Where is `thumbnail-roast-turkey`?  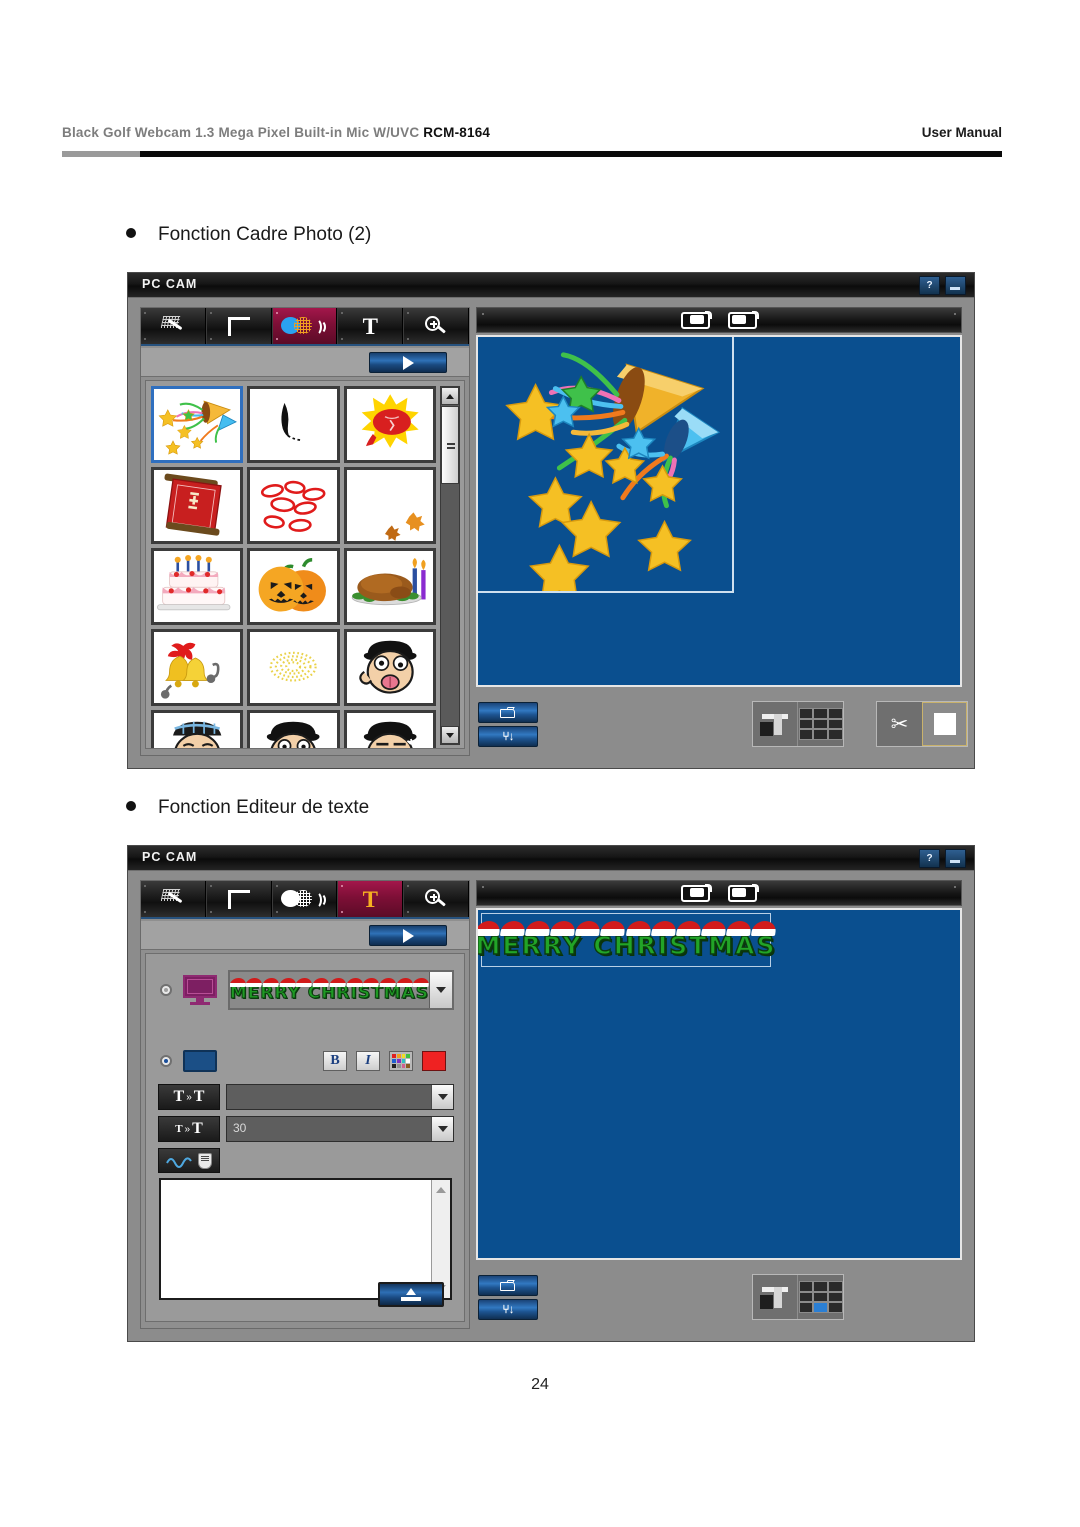
thumbnail-roast-turkey is located at coordinates (389, 586).